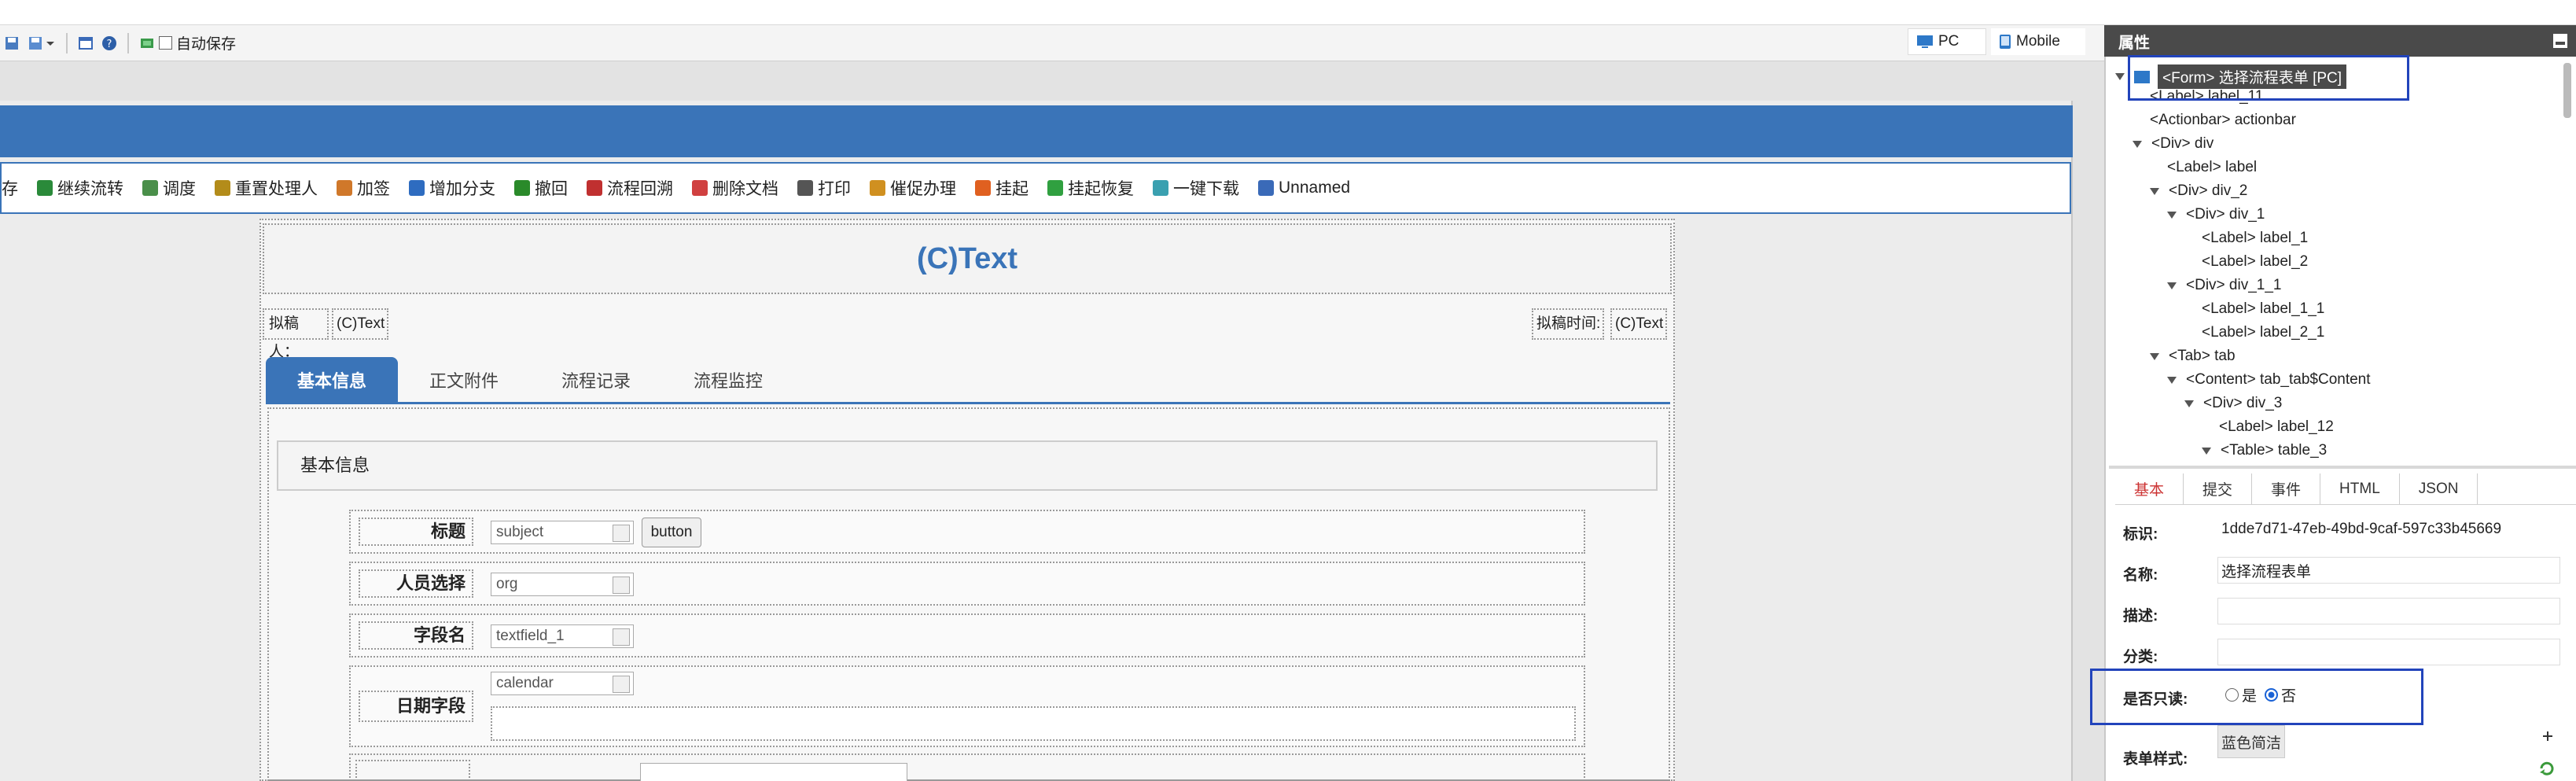 Image resolution: width=2576 pixels, height=781 pixels. I want to click on field-input: org, so click(562, 584).